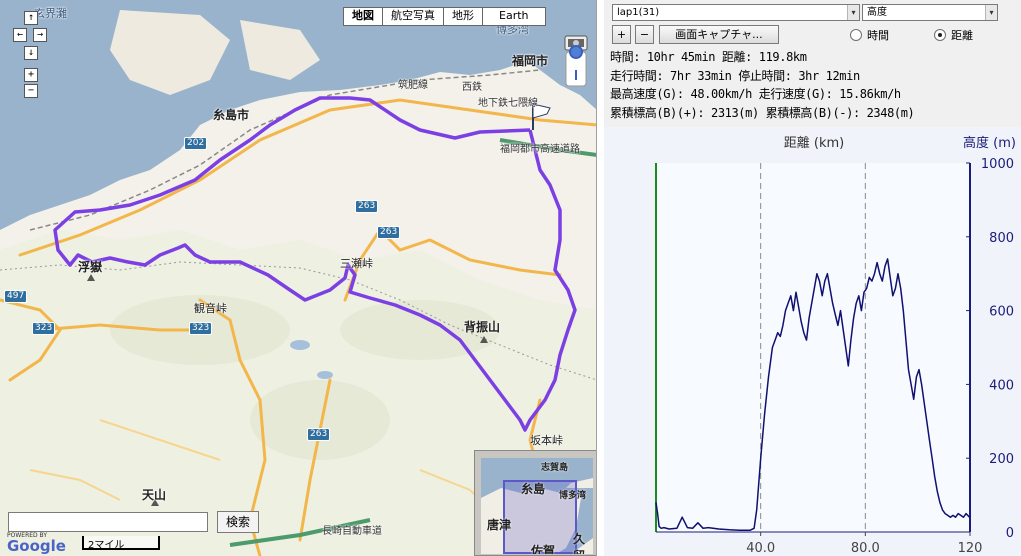  I want to click on stats-line: 走行時間: 7hr 33min 停止時間: 3hr 12min, so click(735, 75).